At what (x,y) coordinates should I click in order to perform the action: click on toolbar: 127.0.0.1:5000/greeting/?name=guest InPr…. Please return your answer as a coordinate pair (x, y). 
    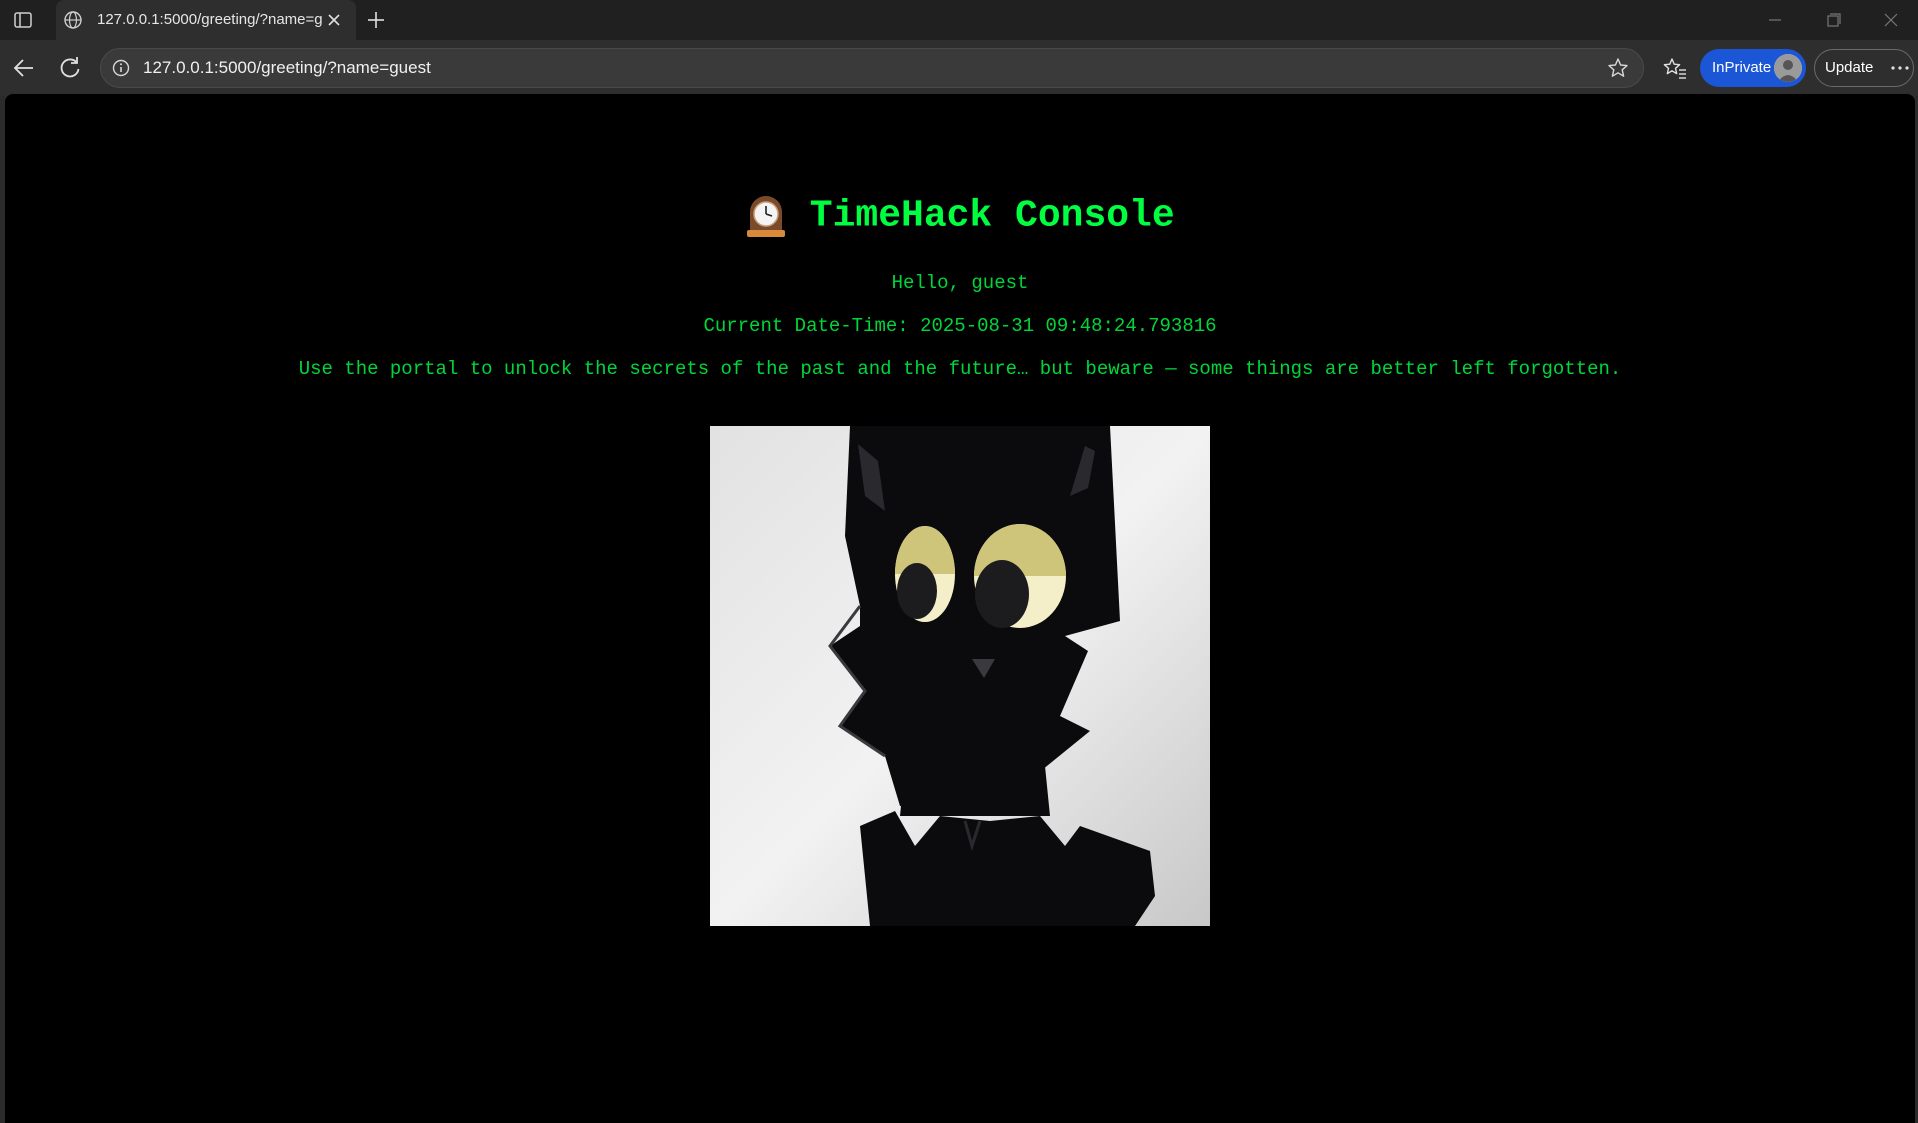
    Looking at the image, I should click on (959, 68).